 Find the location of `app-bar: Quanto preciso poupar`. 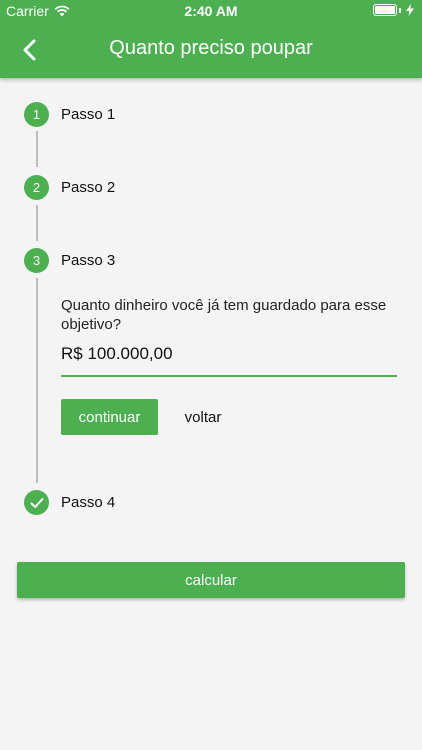

app-bar: Quanto preciso poupar is located at coordinates (211, 50).